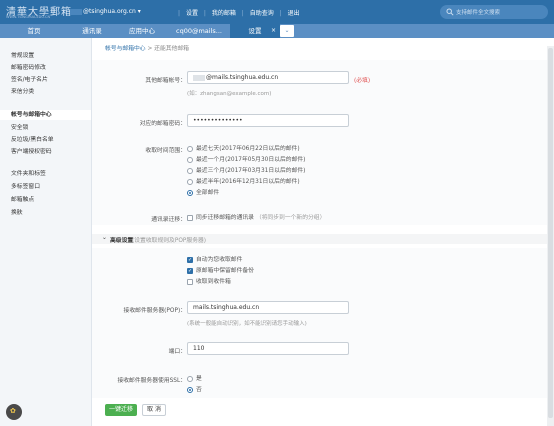 This screenshot has width=554, height=426. I want to click on redacted-account, so click(199, 77).